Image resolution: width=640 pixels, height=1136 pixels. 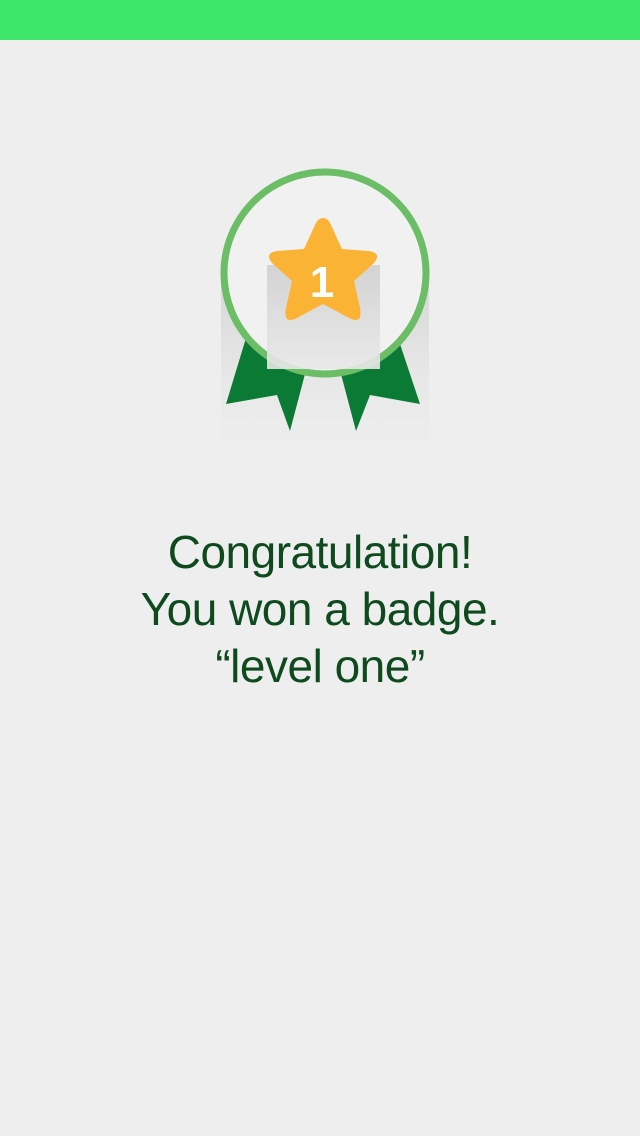 I want to click on message-line-1: Congratulation!, so click(x=320, y=552).